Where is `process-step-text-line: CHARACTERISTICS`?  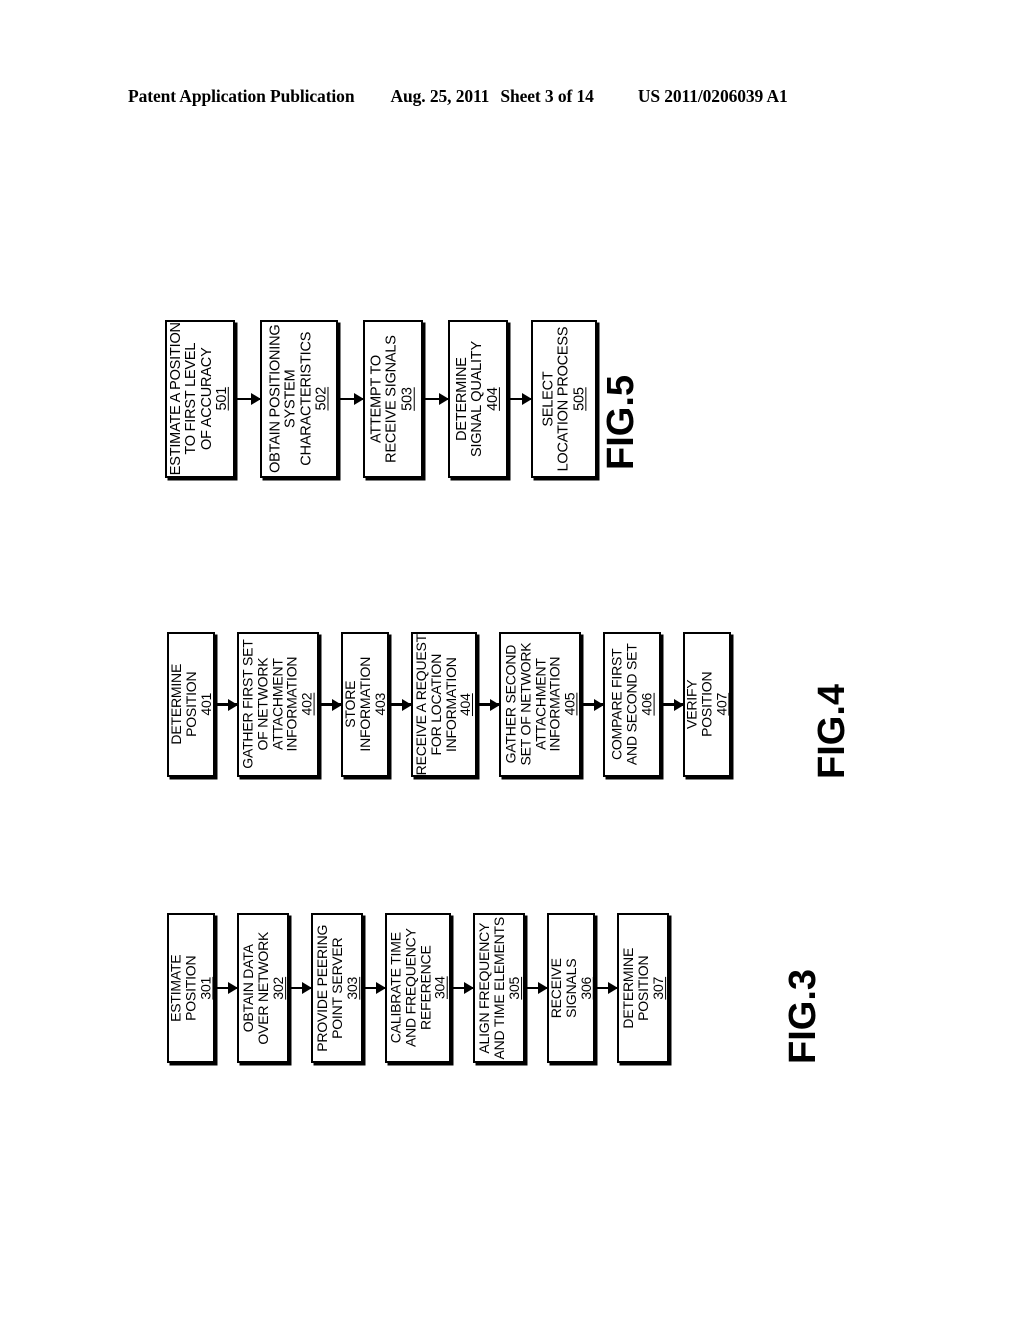
process-step-text-line: CHARACTERISTICS is located at coordinates (306, 399).